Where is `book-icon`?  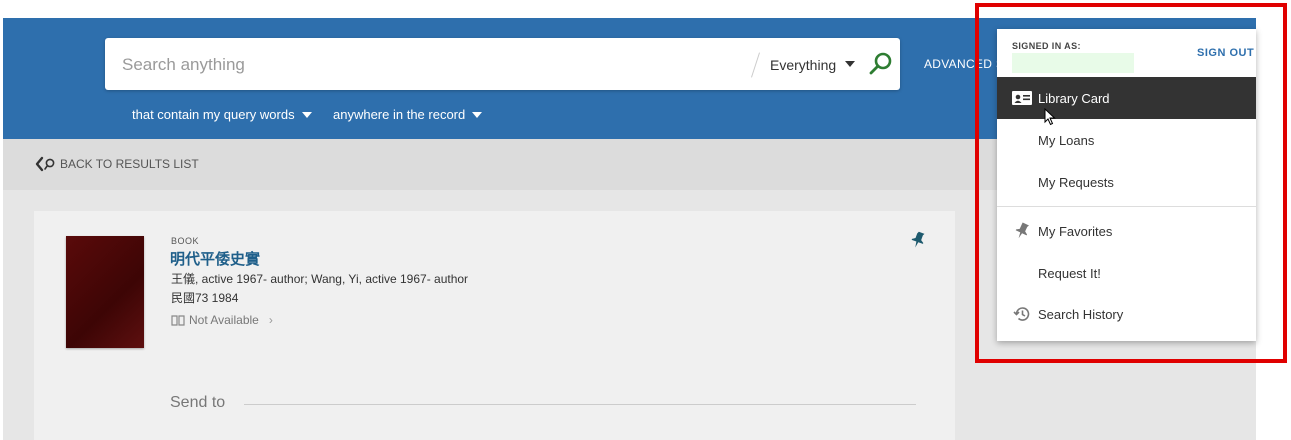 book-icon is located at coordinates (178, 320).